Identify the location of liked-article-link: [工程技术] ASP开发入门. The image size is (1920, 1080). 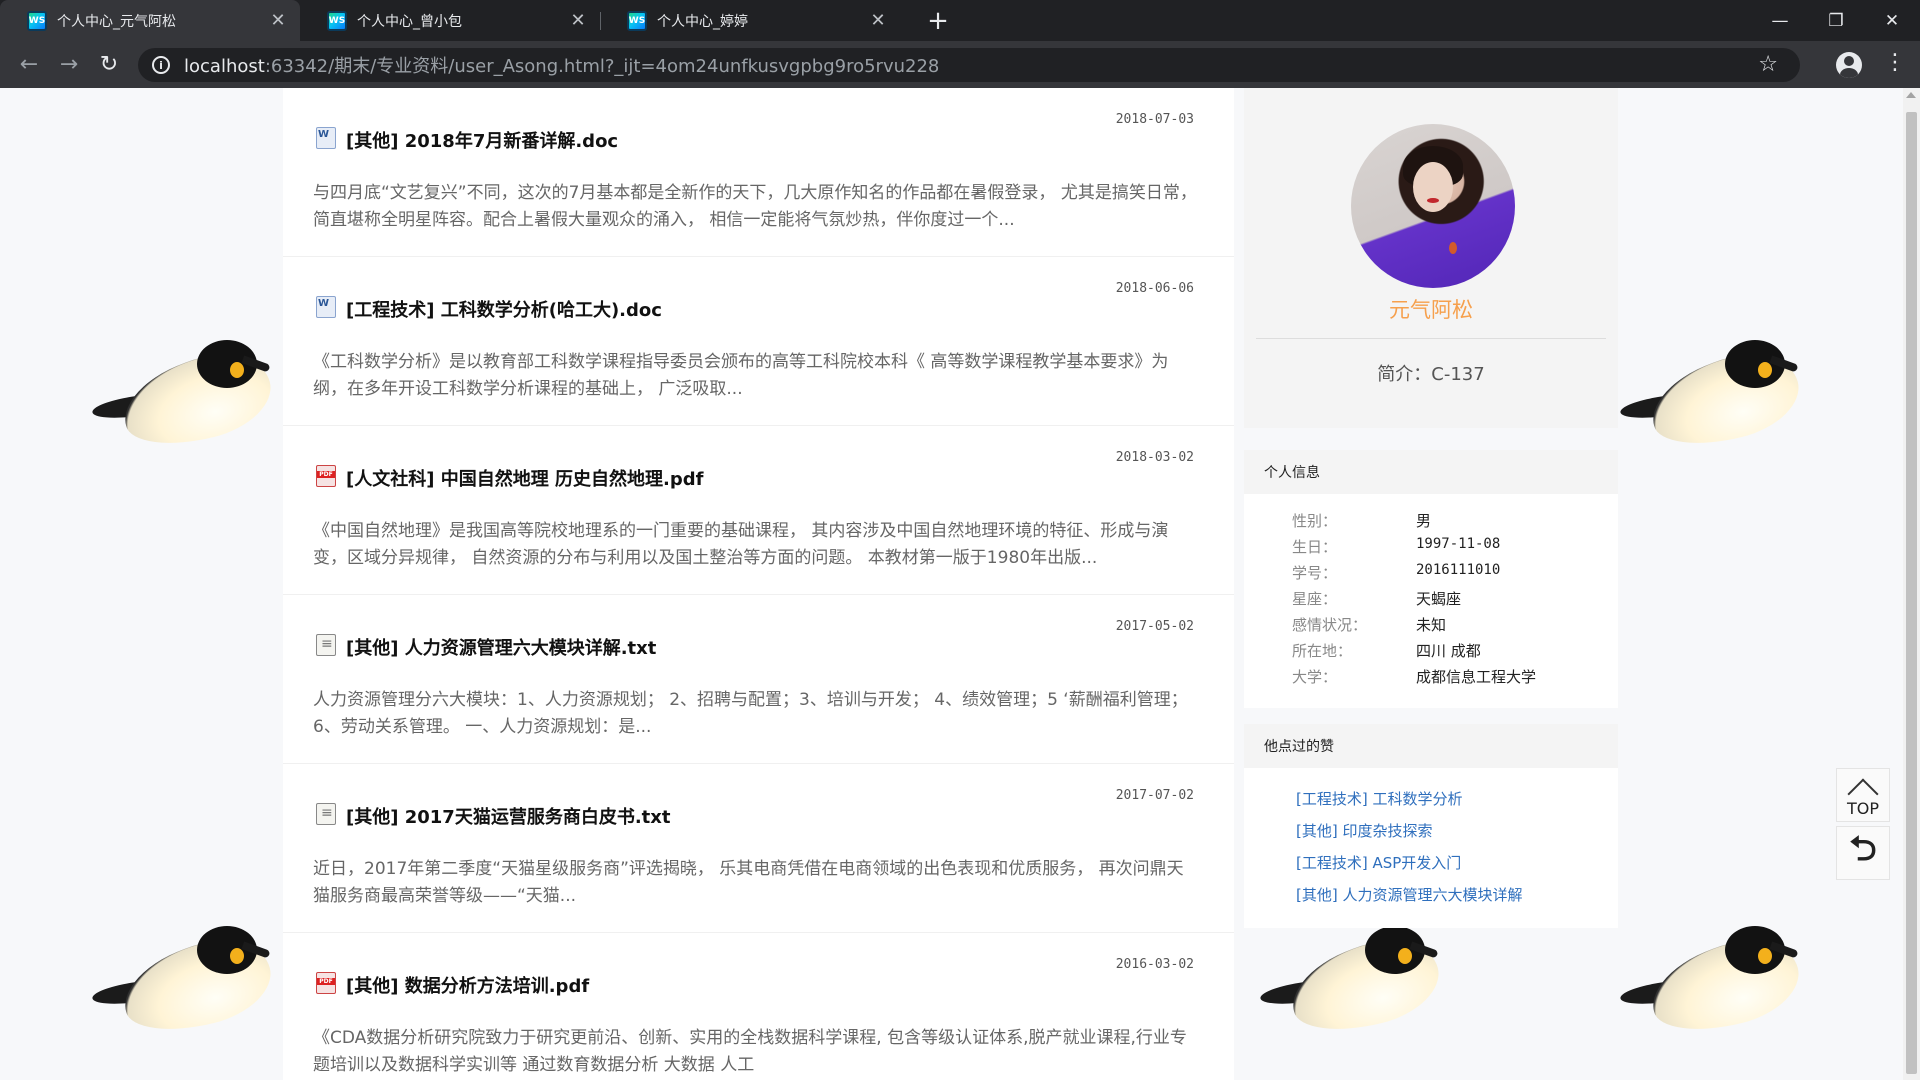
(1378, 862).